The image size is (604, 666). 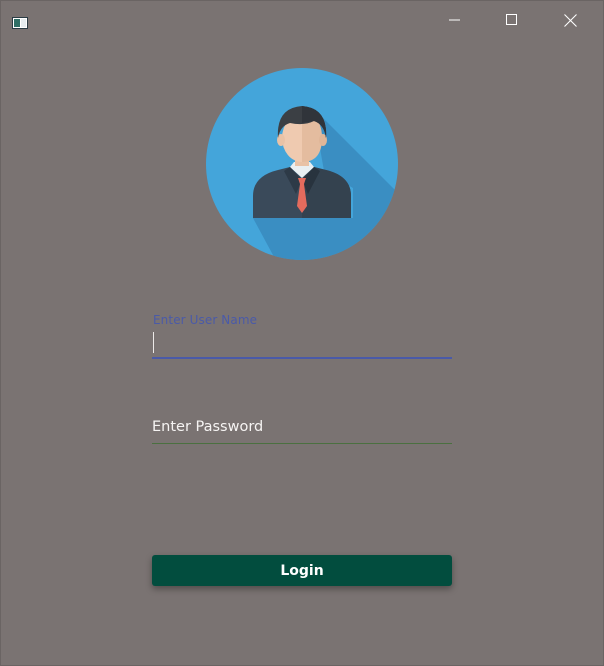 I want to click on login-button: Login, so click(x=302, y=570).